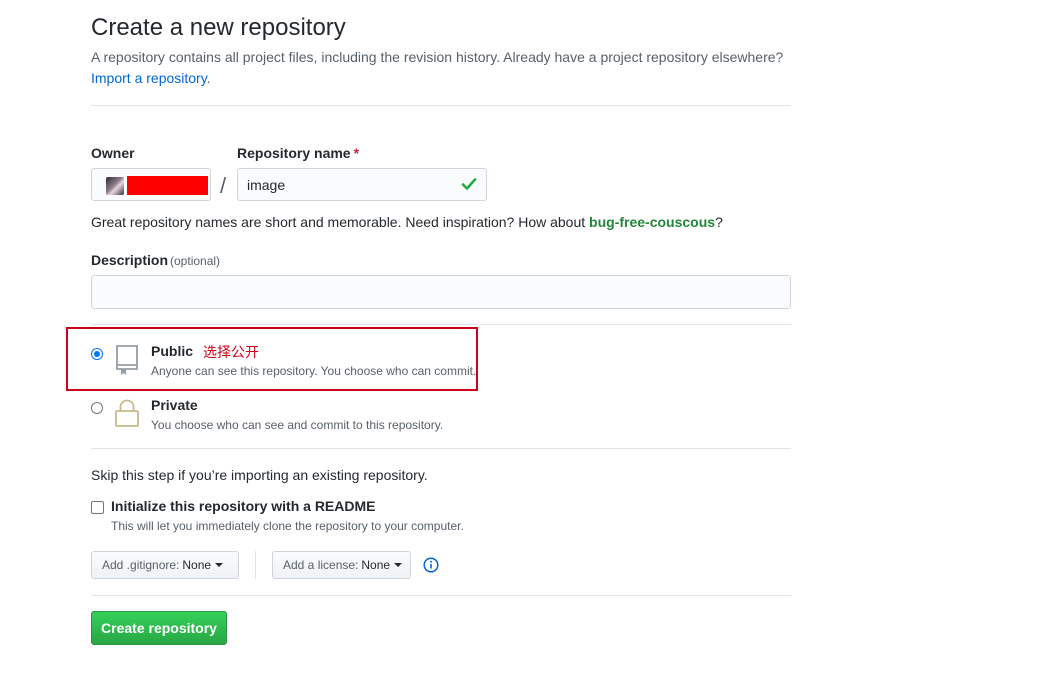  What do you see at coordinates (195, 261) in the screenshot?
I see `optional-tag: (optional)` at bounding box center [195, 261].